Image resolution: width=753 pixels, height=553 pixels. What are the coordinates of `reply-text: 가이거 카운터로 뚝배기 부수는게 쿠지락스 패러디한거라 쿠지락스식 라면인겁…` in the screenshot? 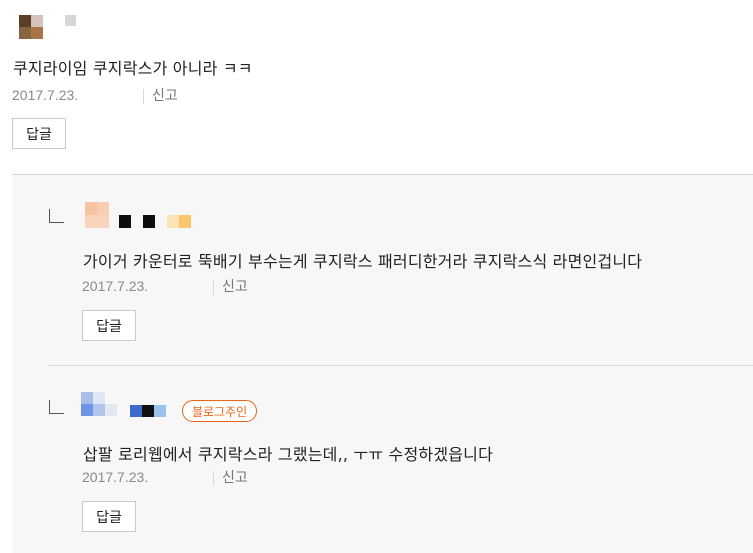 It's located at (363, 261).